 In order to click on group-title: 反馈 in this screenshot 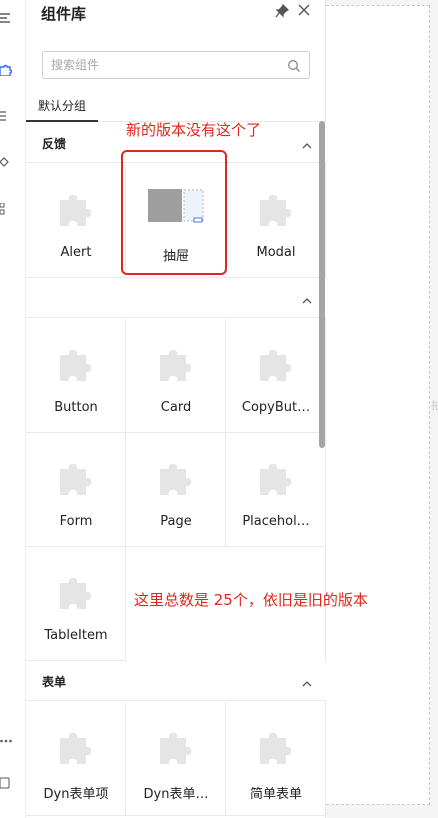, I will do `click(54, 144)`.